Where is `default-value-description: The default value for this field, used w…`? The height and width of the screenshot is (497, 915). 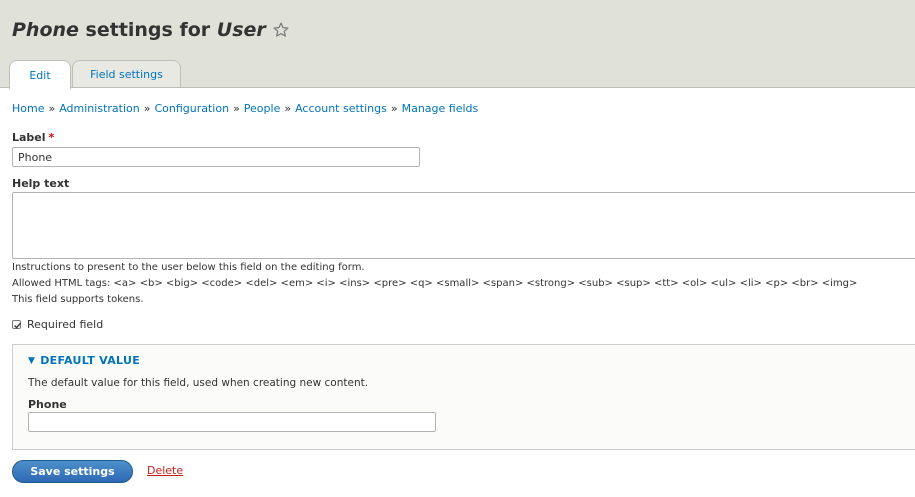 default-value-description: The default value for this field, used w… is located at coordinates (198, 383).